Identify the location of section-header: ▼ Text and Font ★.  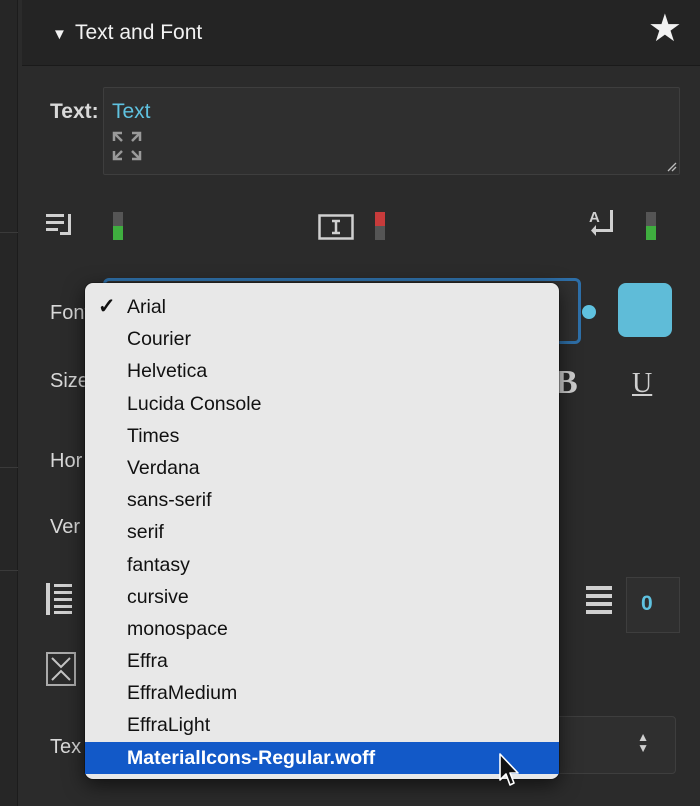
(361, 33).